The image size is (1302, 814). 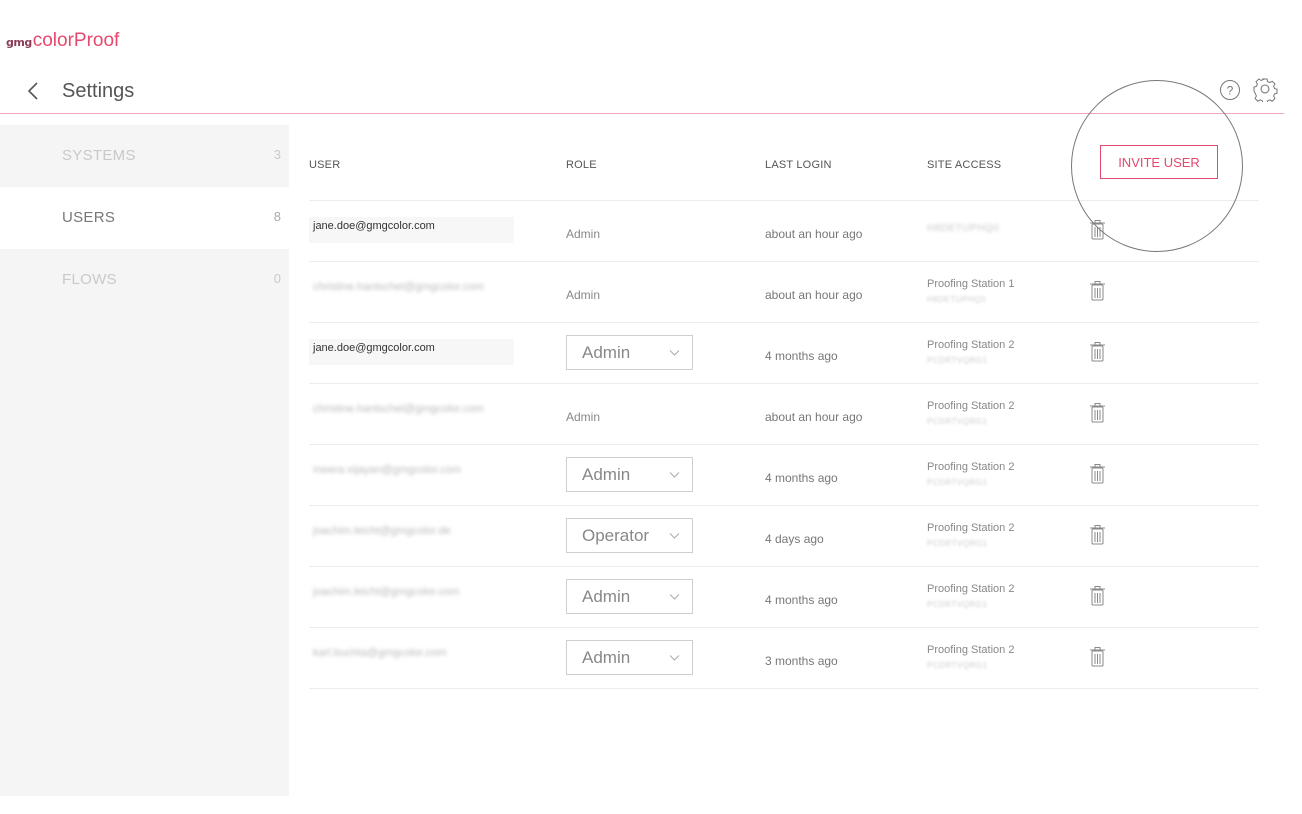 I want to click on column-header-user: USER, so click(x=325, y=165).